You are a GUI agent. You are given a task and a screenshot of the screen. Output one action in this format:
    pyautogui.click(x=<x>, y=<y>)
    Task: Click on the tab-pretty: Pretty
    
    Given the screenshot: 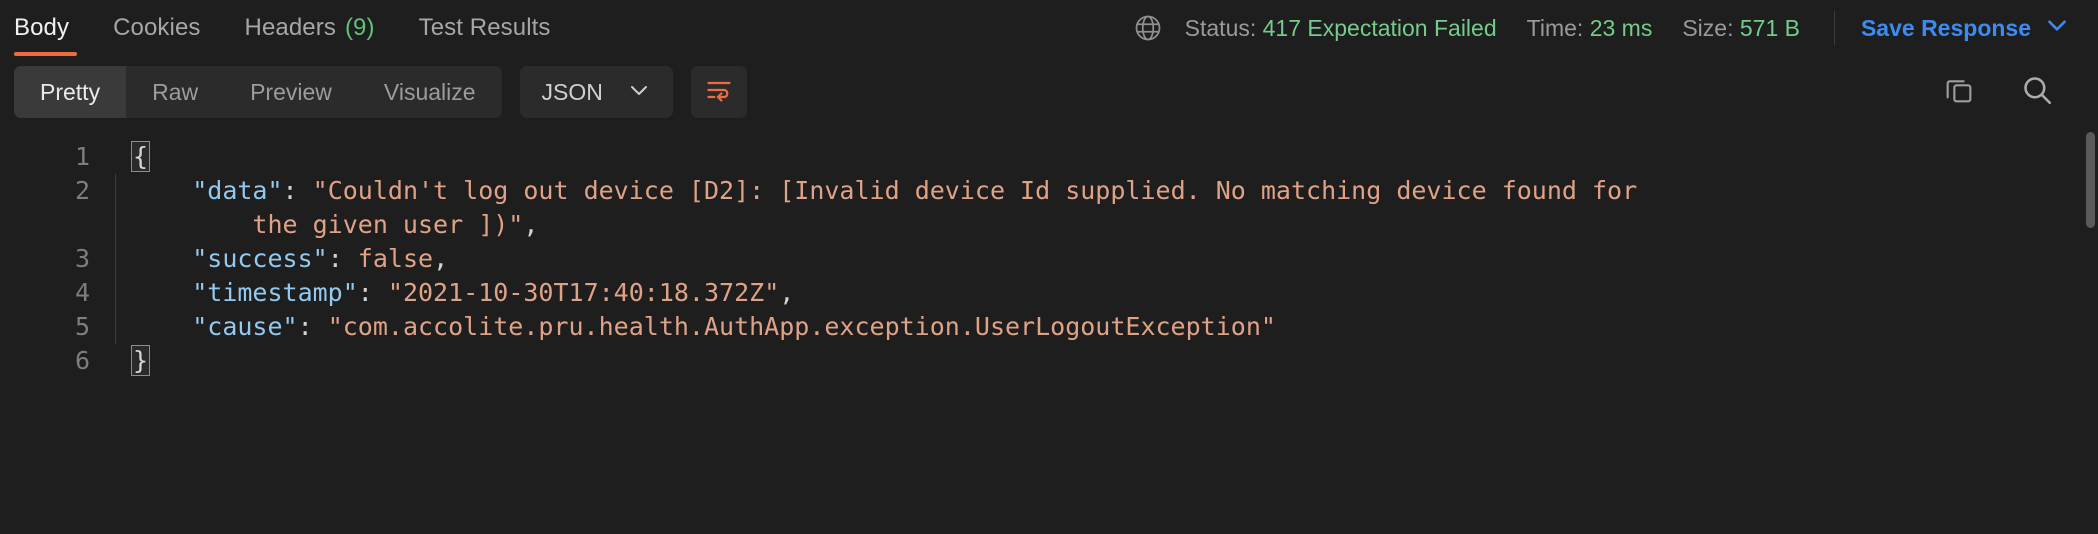 What is the action you would take?
    pyautogui.click(x=70, y=92)
    